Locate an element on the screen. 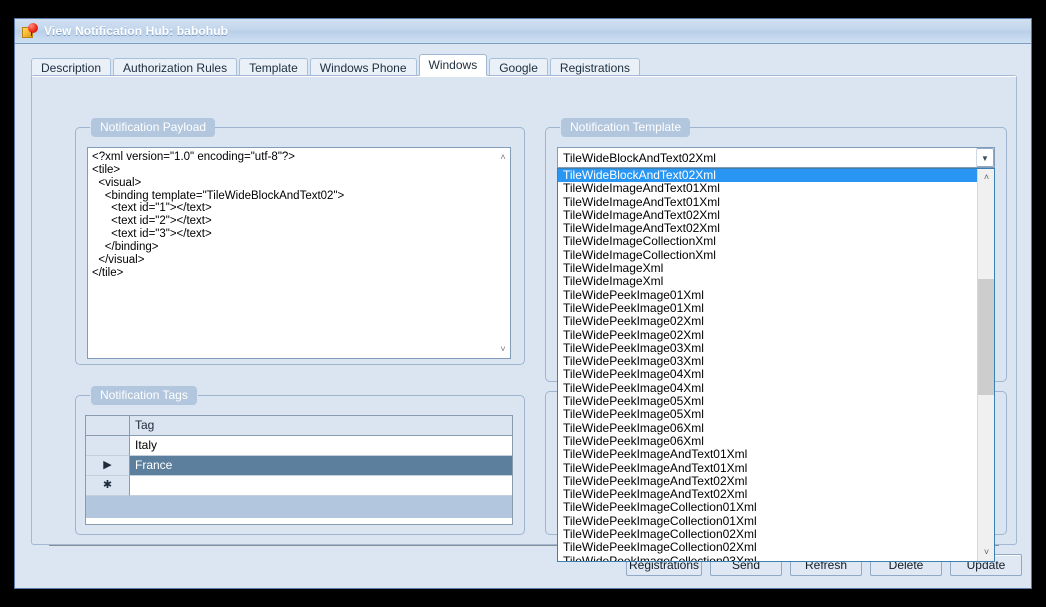  notification-template-value: TileWideBlockAndText02Xml is located at coordinates (639, 158).